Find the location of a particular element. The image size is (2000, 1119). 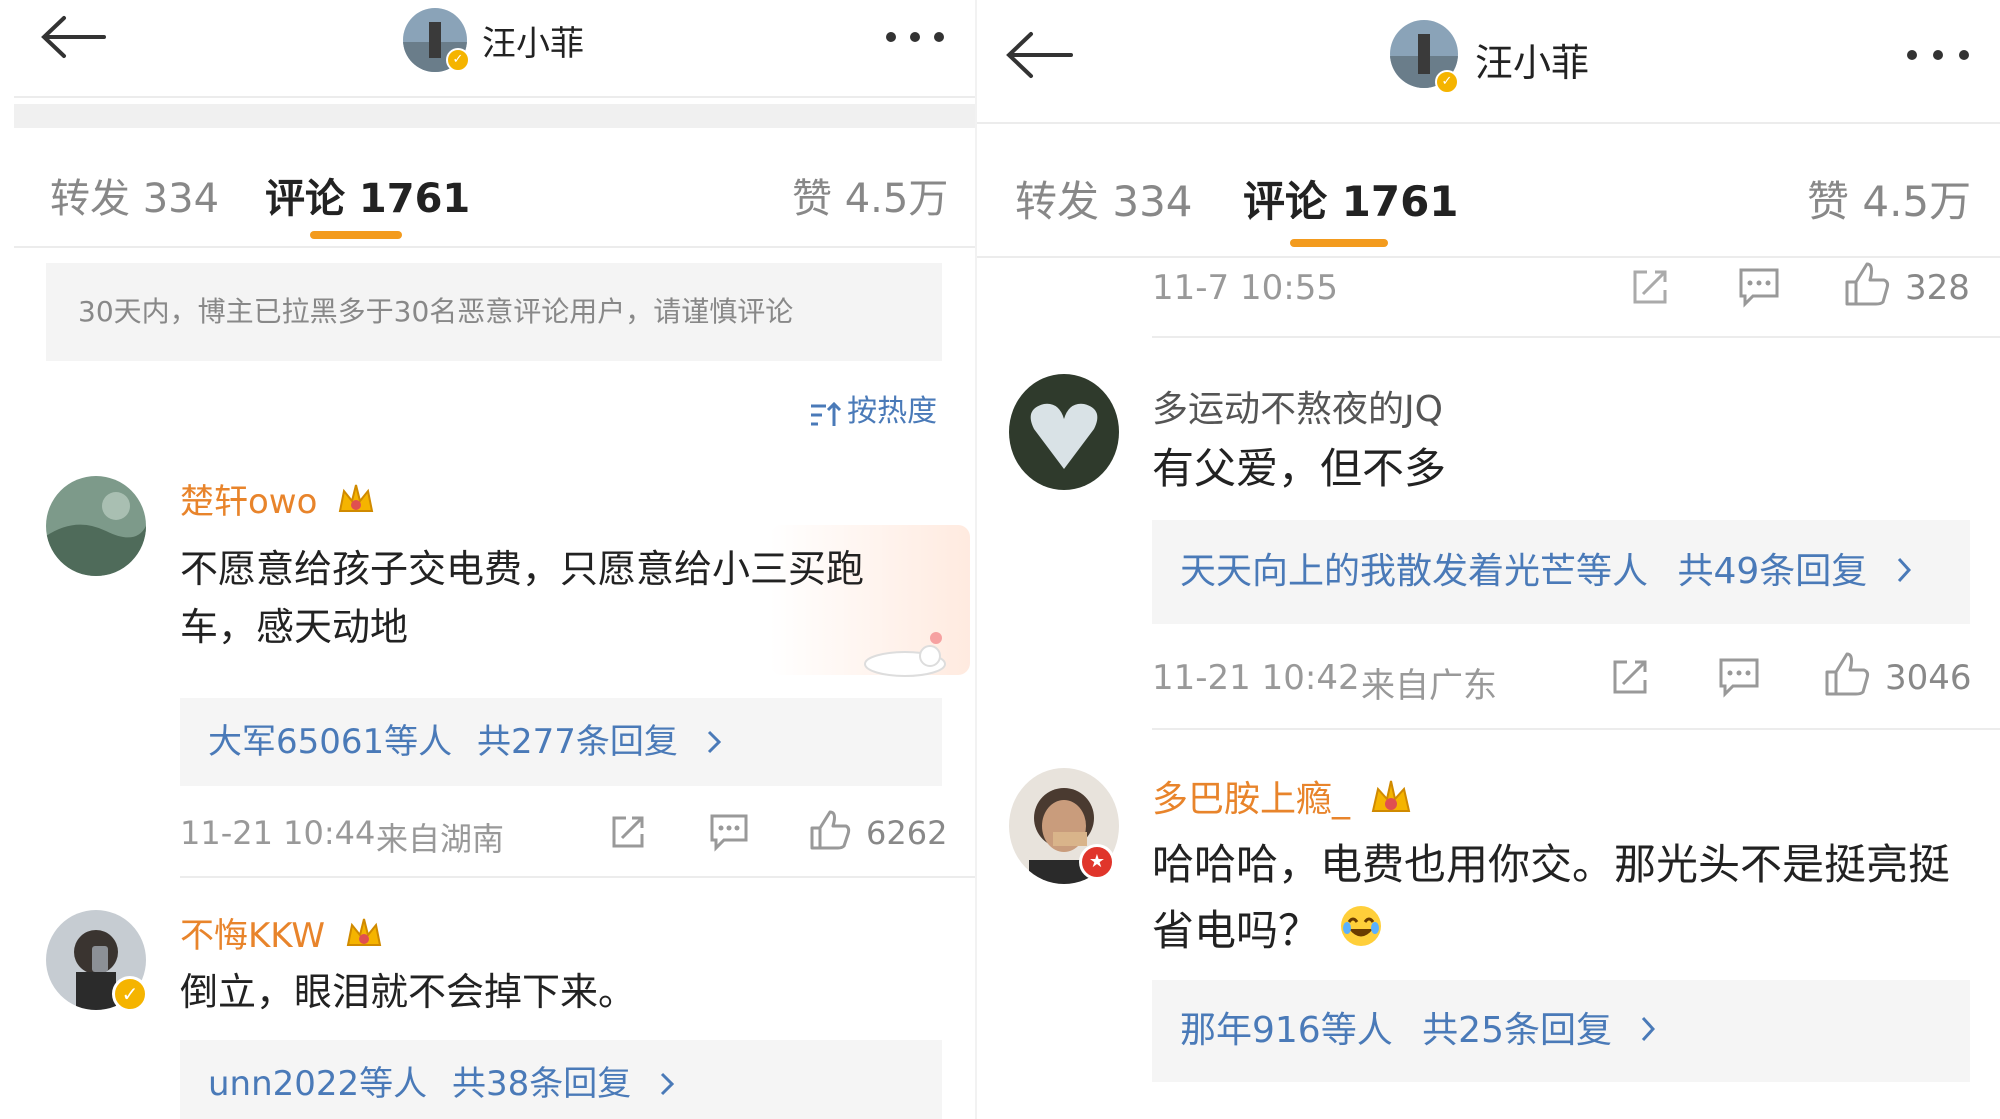

reply-users: unn2022等人 is located at coordinates (318, 1084).